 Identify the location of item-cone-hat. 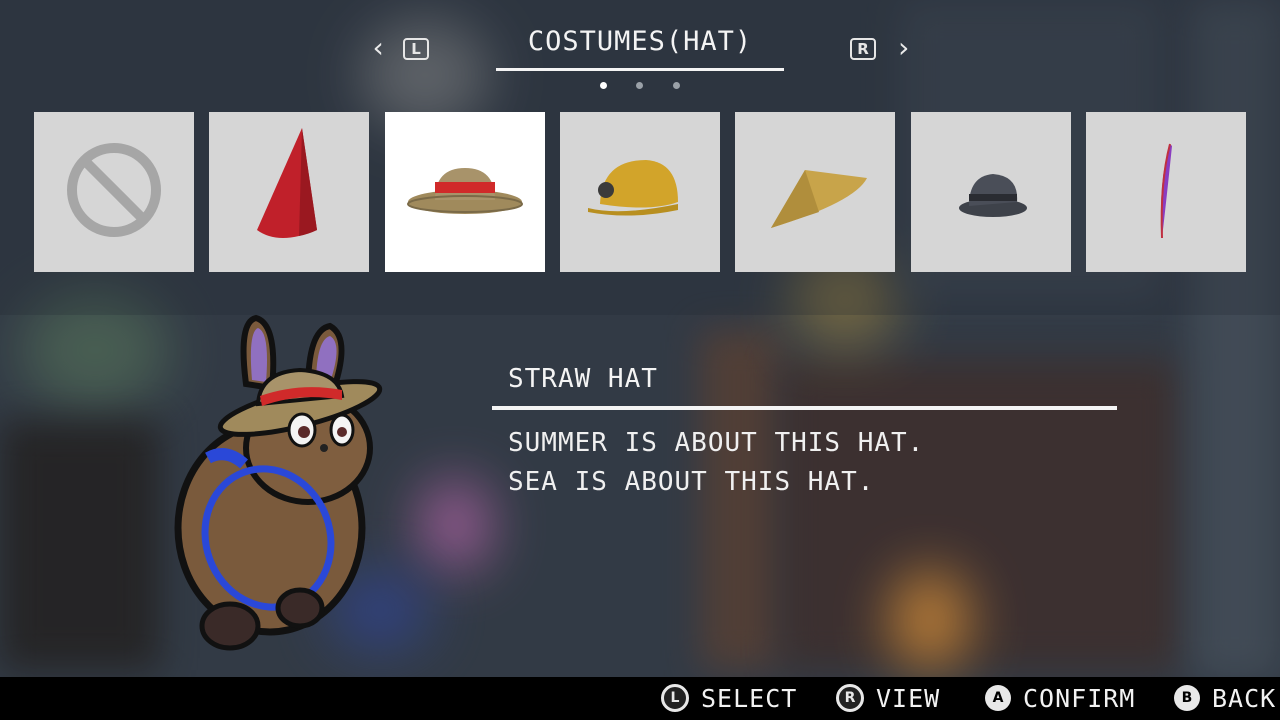
(289, 192).